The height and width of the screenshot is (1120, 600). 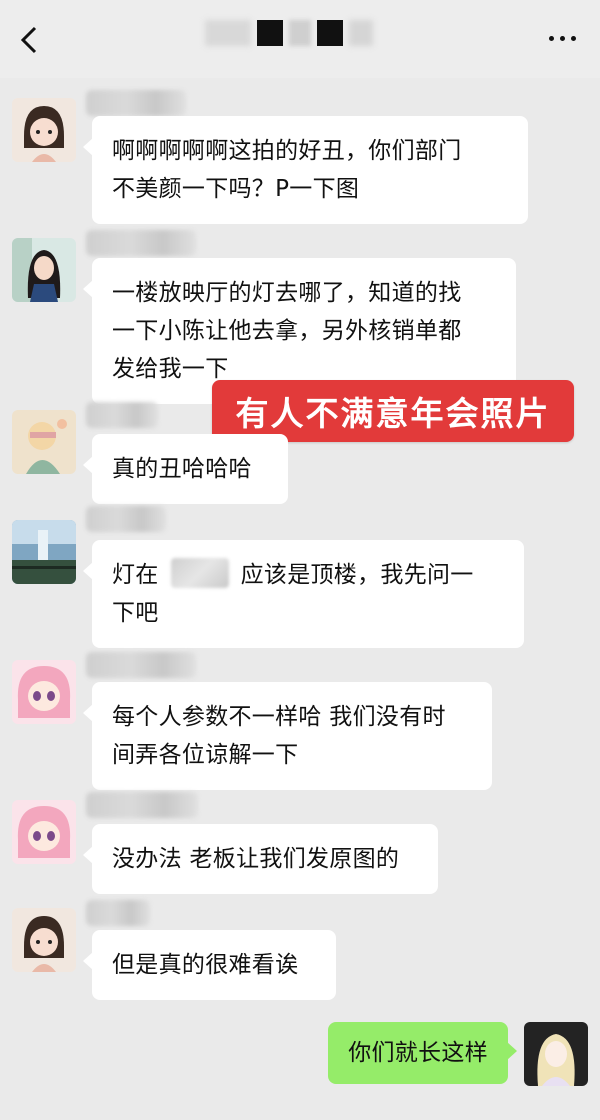 I want to click on message-text: 应该是顶楼，我先问一, so click(x=357, y=575).